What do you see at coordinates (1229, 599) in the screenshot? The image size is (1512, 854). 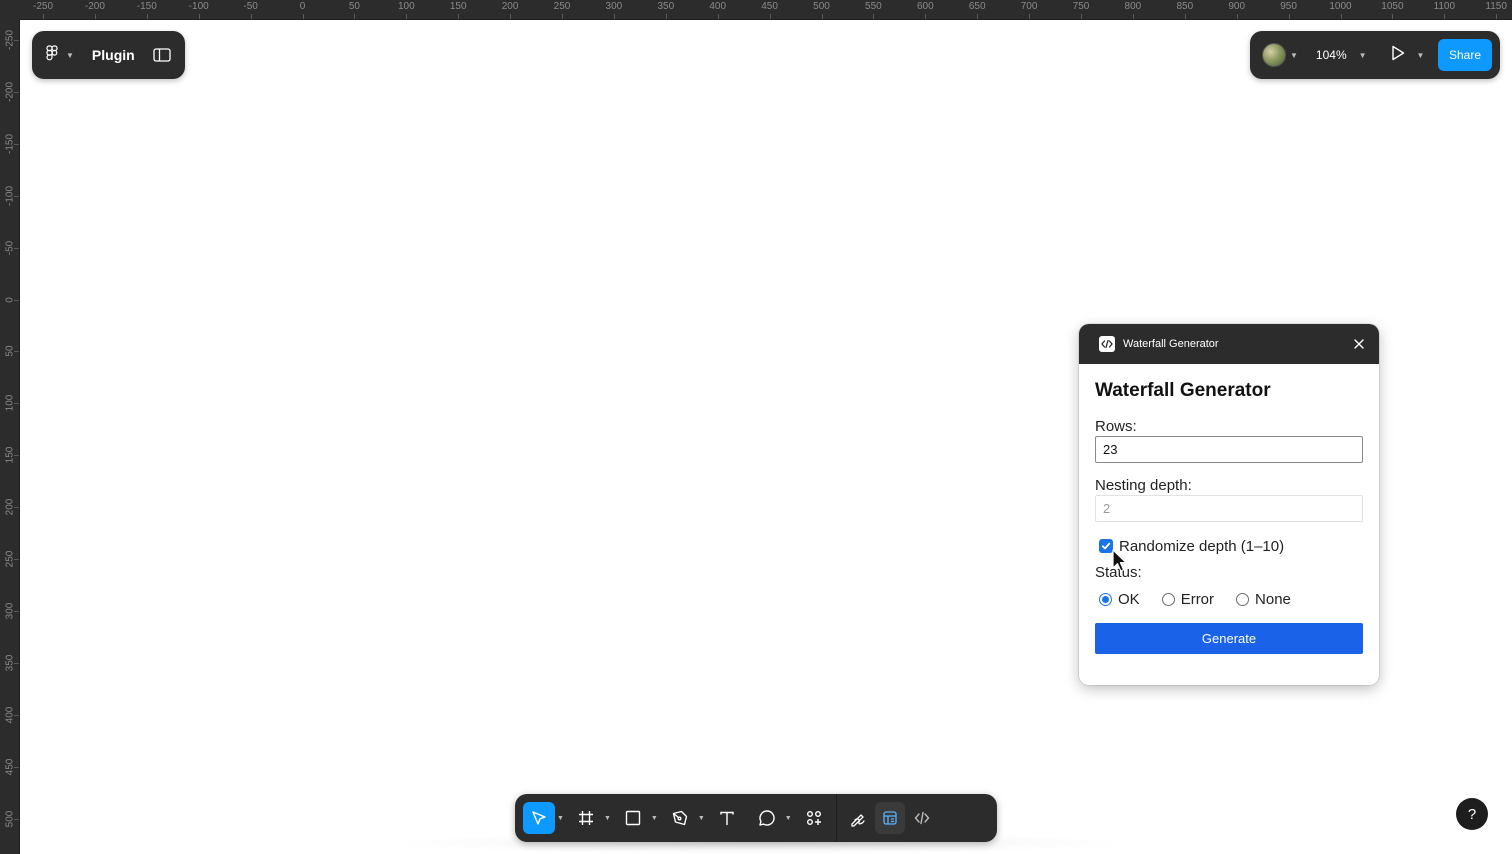 I see `status-radio-group: OK Error None` at bounding box center [1229, 599].